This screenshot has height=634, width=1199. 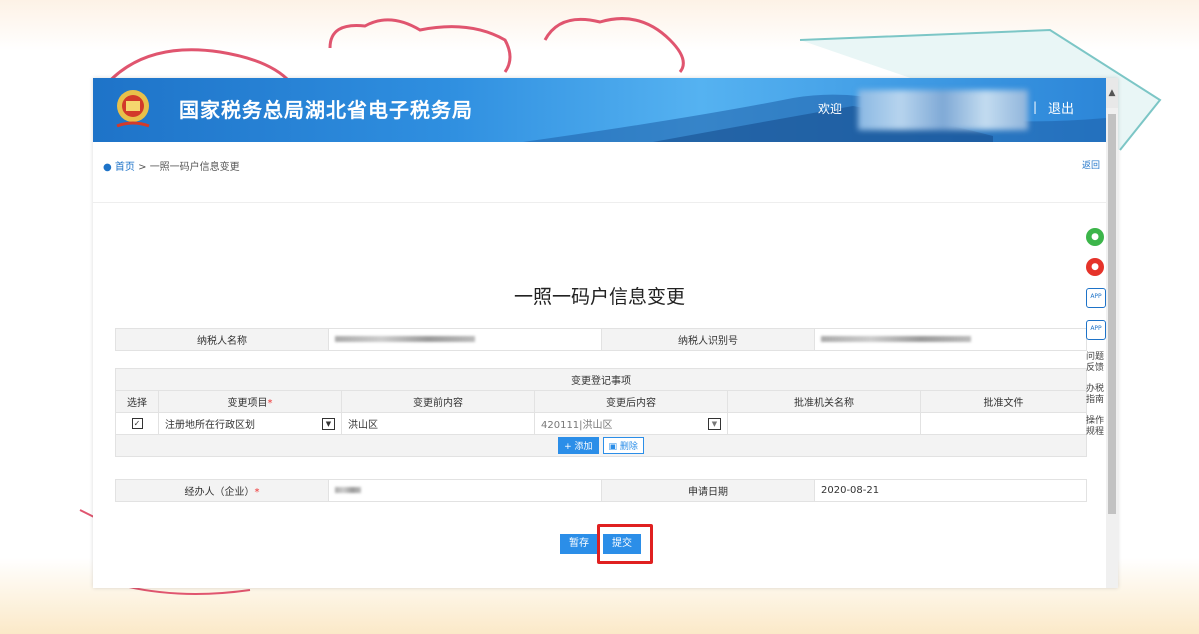 I want to click on taxpayer-info-table: 纳税人名称 纳税人识别号, so click(x=601, y=339).